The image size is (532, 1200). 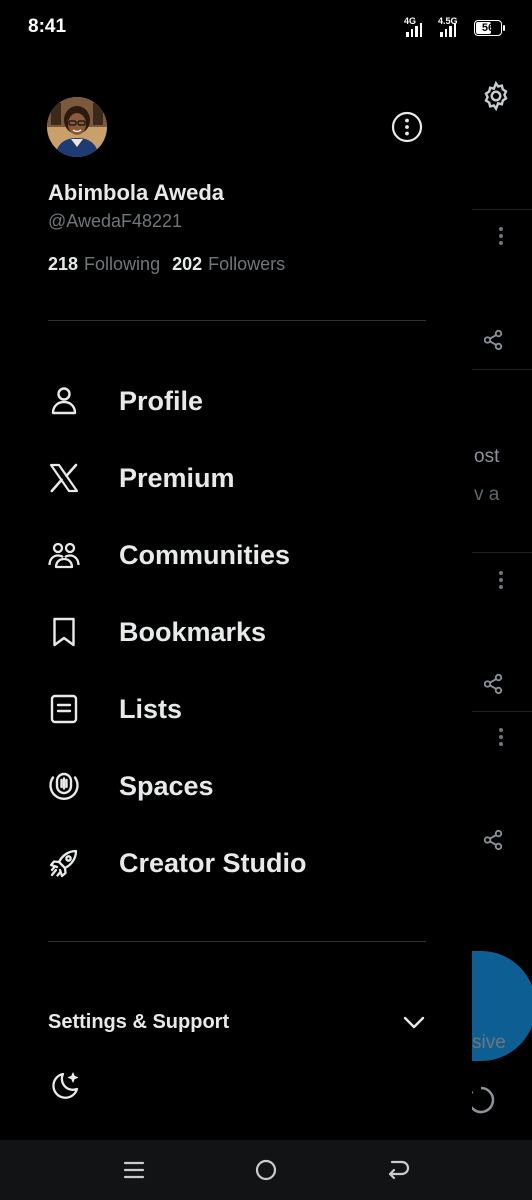 I want to click on menu-item-communities: Communities, so click(x=236, y=555).